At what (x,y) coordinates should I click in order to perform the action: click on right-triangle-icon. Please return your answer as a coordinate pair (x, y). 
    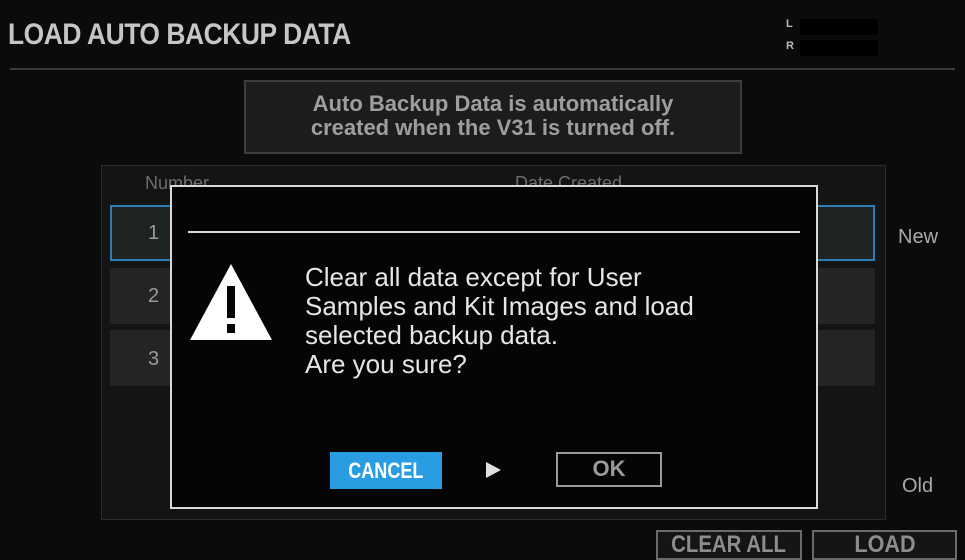
    Looking at the image, I should click on (493, 470).